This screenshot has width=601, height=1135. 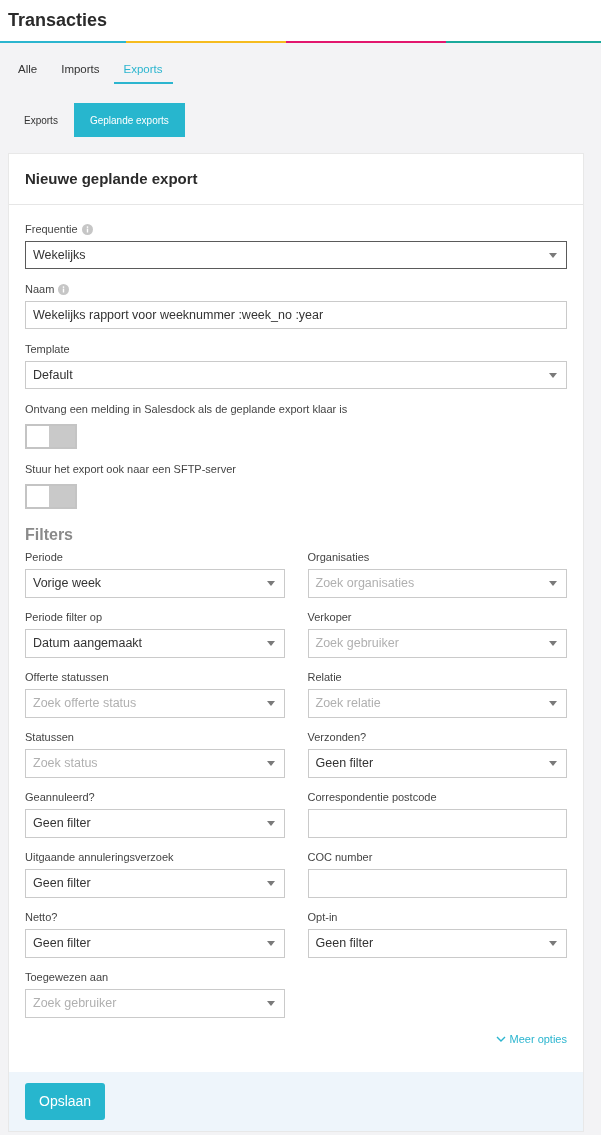 I want to click on field-label: Verzonden?, so click(x=337, y=737).